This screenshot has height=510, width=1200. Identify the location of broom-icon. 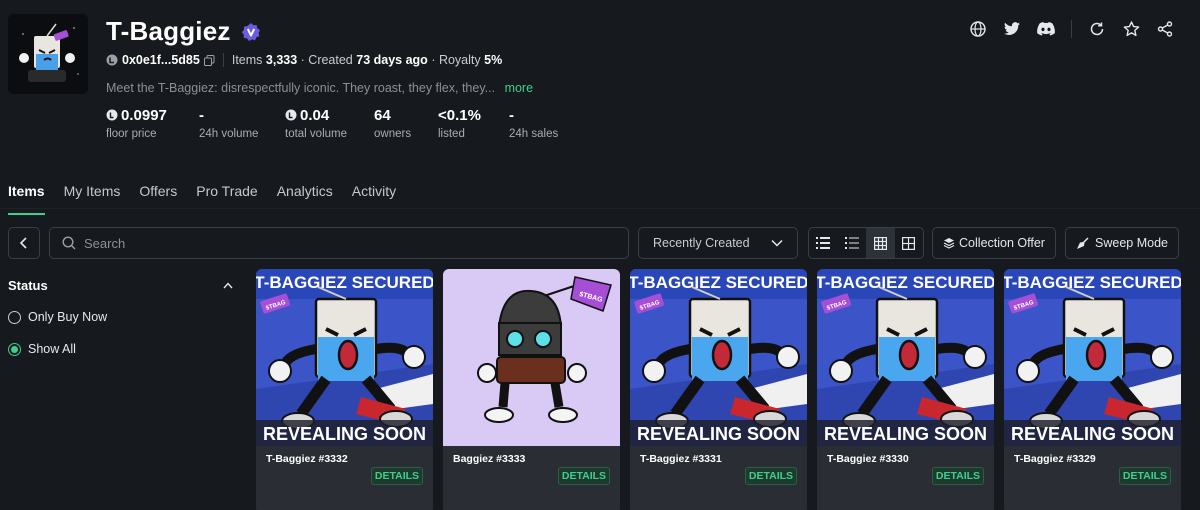
(1083, 242).